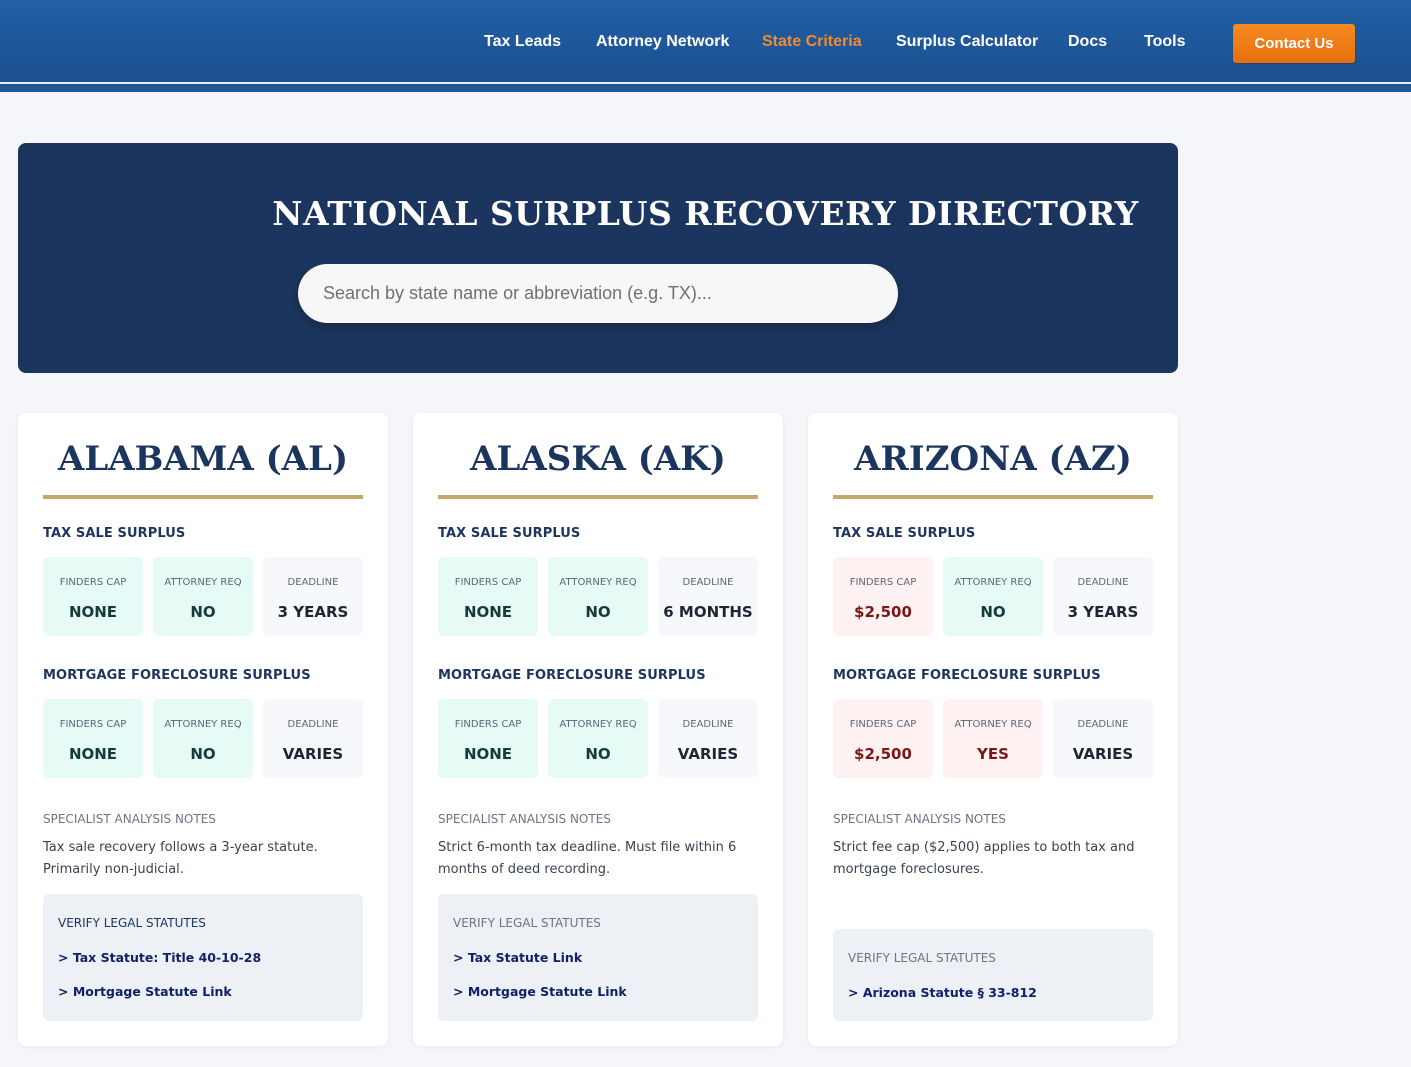  I want to click on nav-state-criteria: State Criteria, so click(812, 42).